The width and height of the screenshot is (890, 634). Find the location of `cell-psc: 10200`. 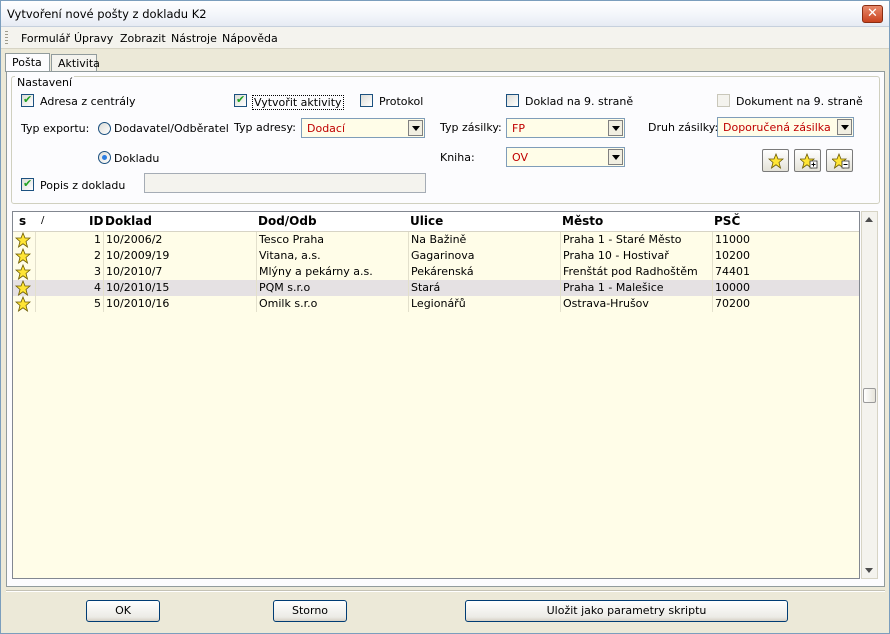

cell-psc: 10200 is located at coordinates (732, 255).